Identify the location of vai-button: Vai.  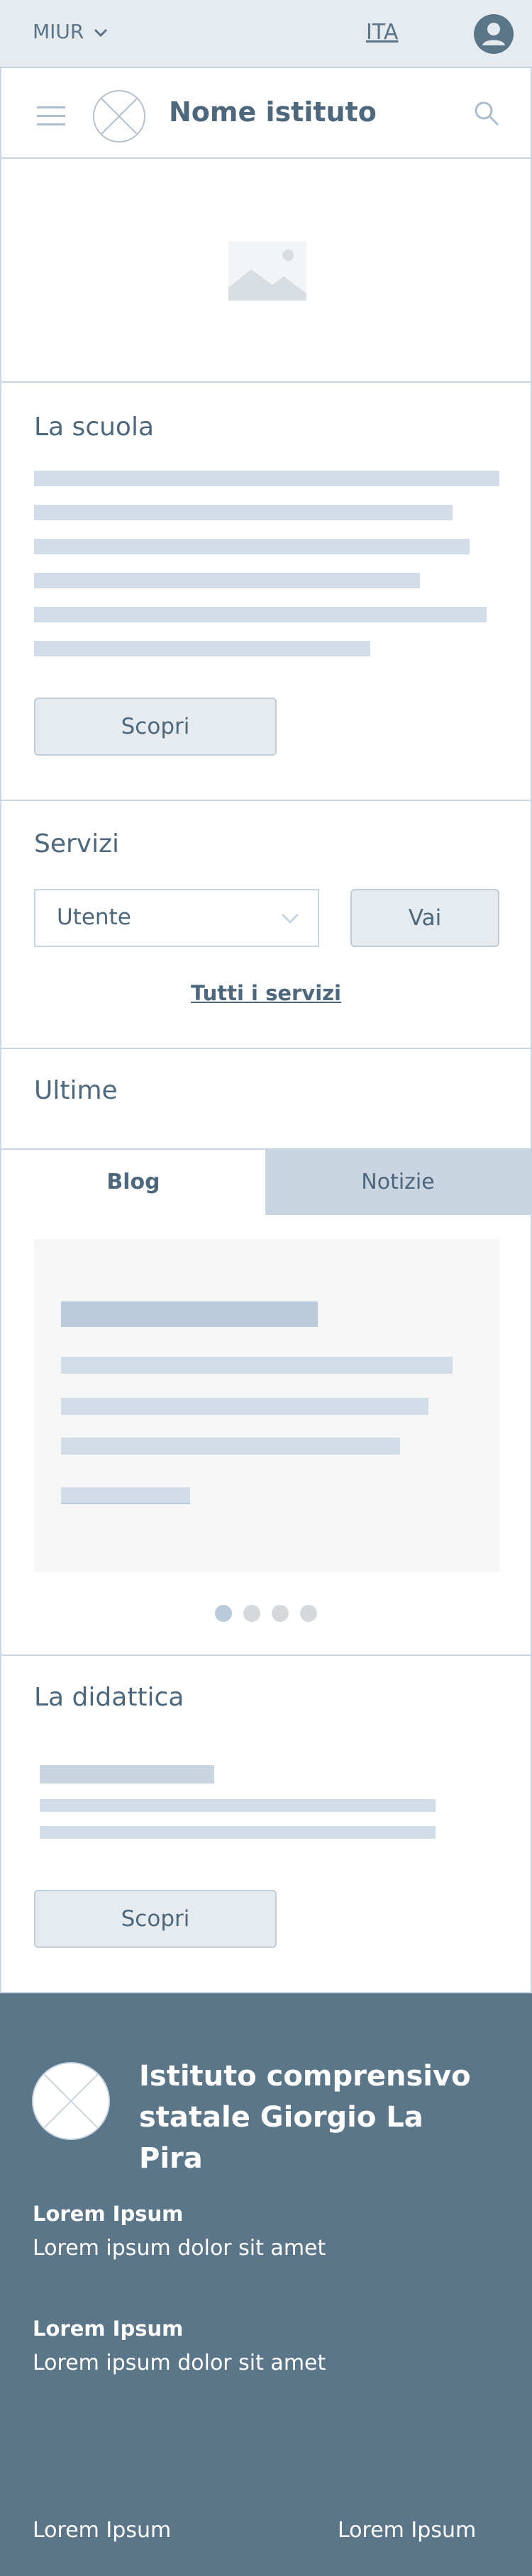
(425, 918).